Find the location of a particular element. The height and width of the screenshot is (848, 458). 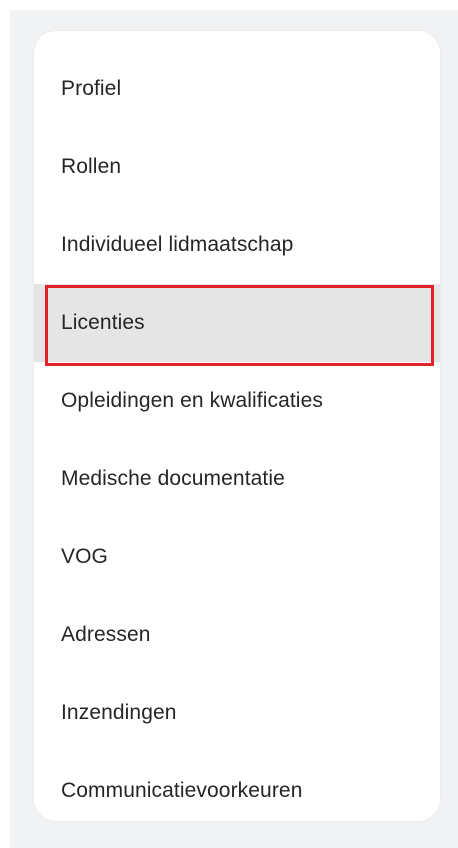

menu-item-vog: VOG is located at coordinates (237, 557).